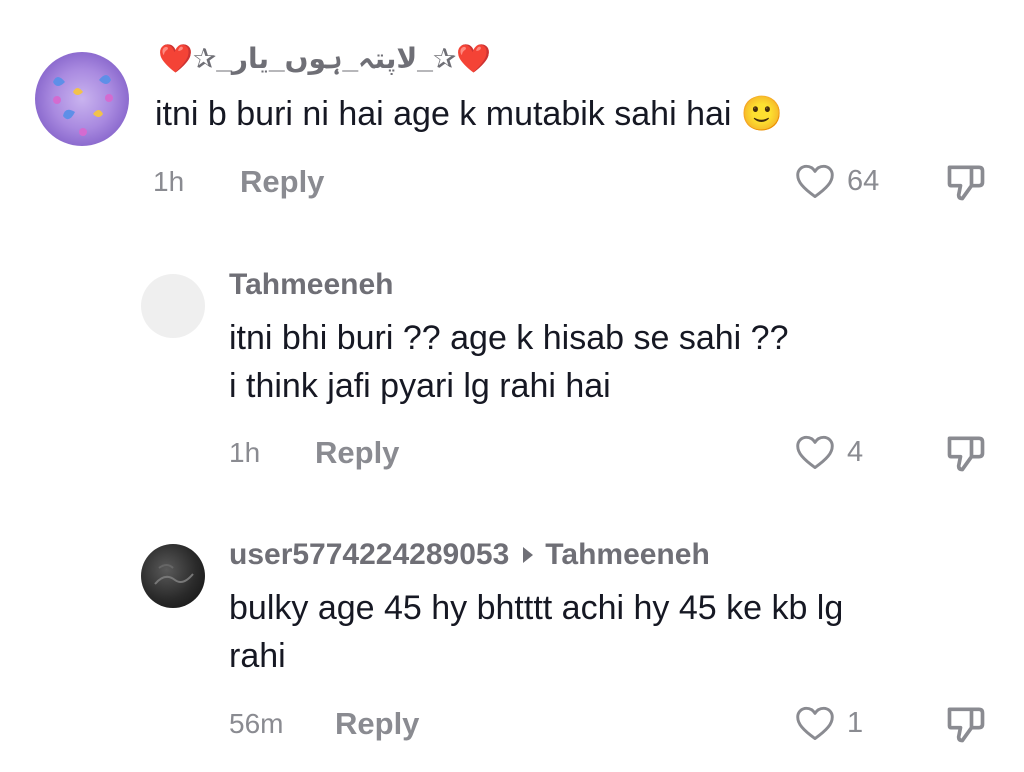 This screenshot has height=772, width=1024. Describe the element at coordinates (420, 386) in the screenshot. I see `comment-text-line: i think jafi pyari lg rahi hai` at that location.